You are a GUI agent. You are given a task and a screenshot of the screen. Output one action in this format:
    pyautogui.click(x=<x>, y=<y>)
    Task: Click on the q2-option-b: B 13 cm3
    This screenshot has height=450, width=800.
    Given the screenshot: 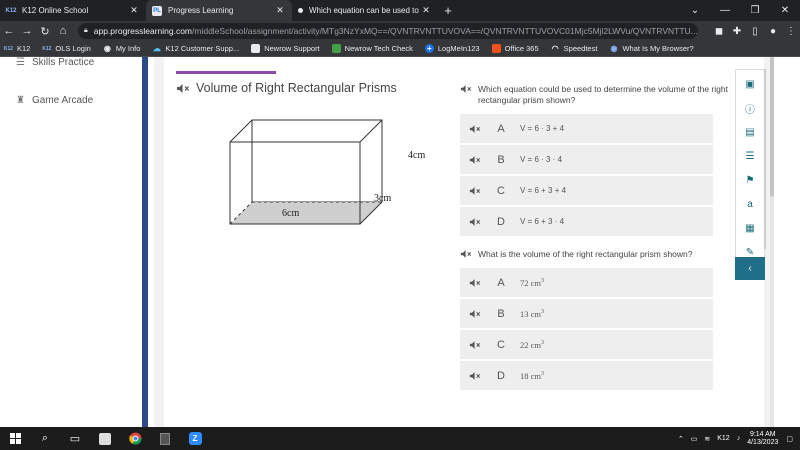 What is the action you would take?
    pyautogui.click(x=586, y=313)
    